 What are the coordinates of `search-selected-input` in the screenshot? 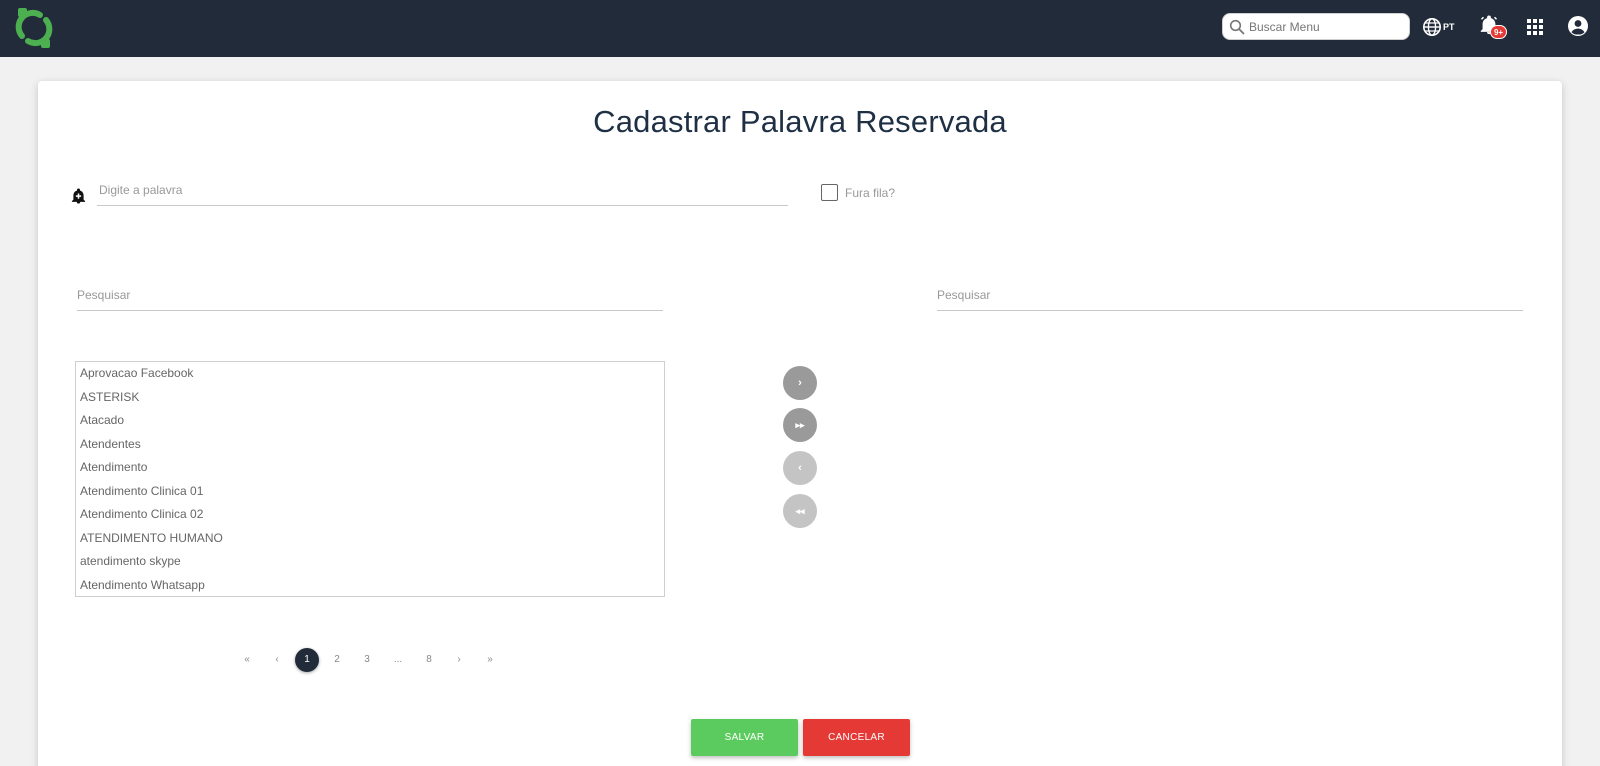 It's located at (1230, 295).